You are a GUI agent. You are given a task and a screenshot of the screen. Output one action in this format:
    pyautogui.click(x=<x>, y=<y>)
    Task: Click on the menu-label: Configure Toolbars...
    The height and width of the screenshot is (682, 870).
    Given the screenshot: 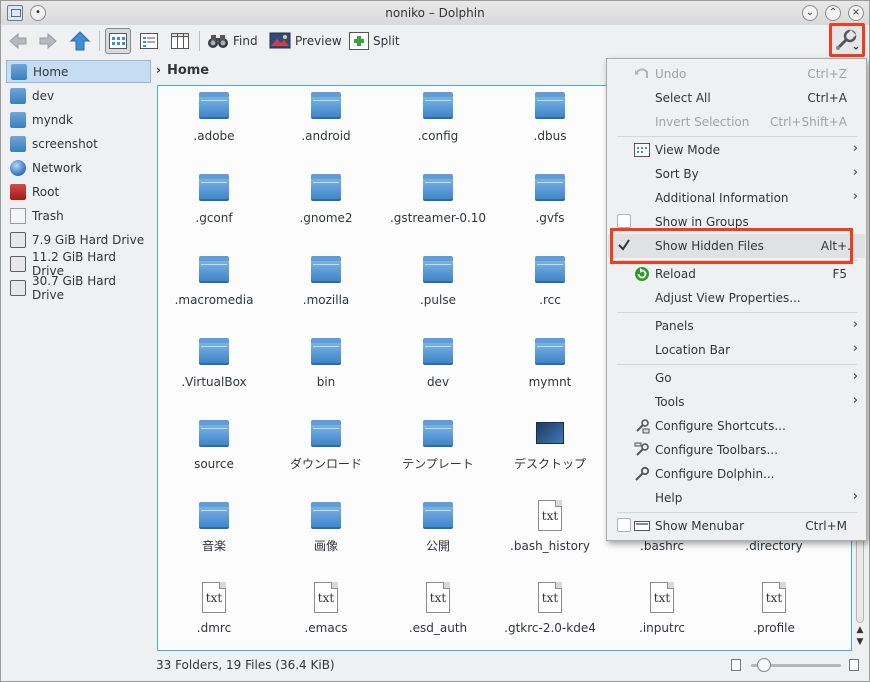 What is the action you would take?
    pyautogui.click(x=716, y=450)
    